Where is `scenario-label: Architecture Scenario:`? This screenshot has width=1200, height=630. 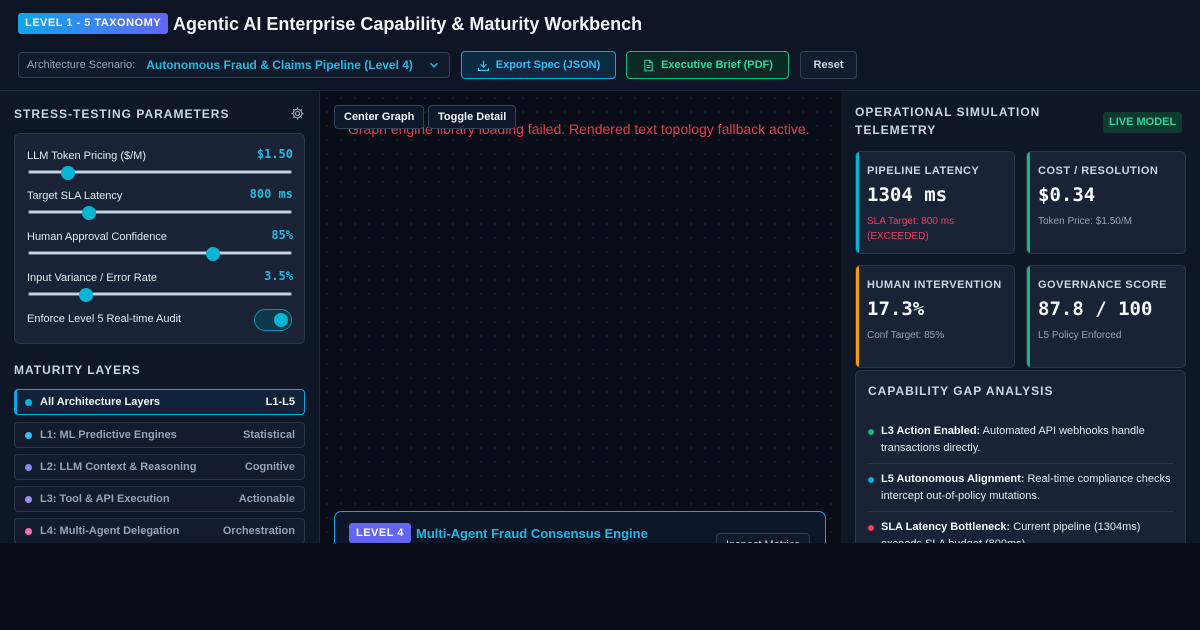
scenario-label: Architecture Scenario: is located at coordinates (81, 65).